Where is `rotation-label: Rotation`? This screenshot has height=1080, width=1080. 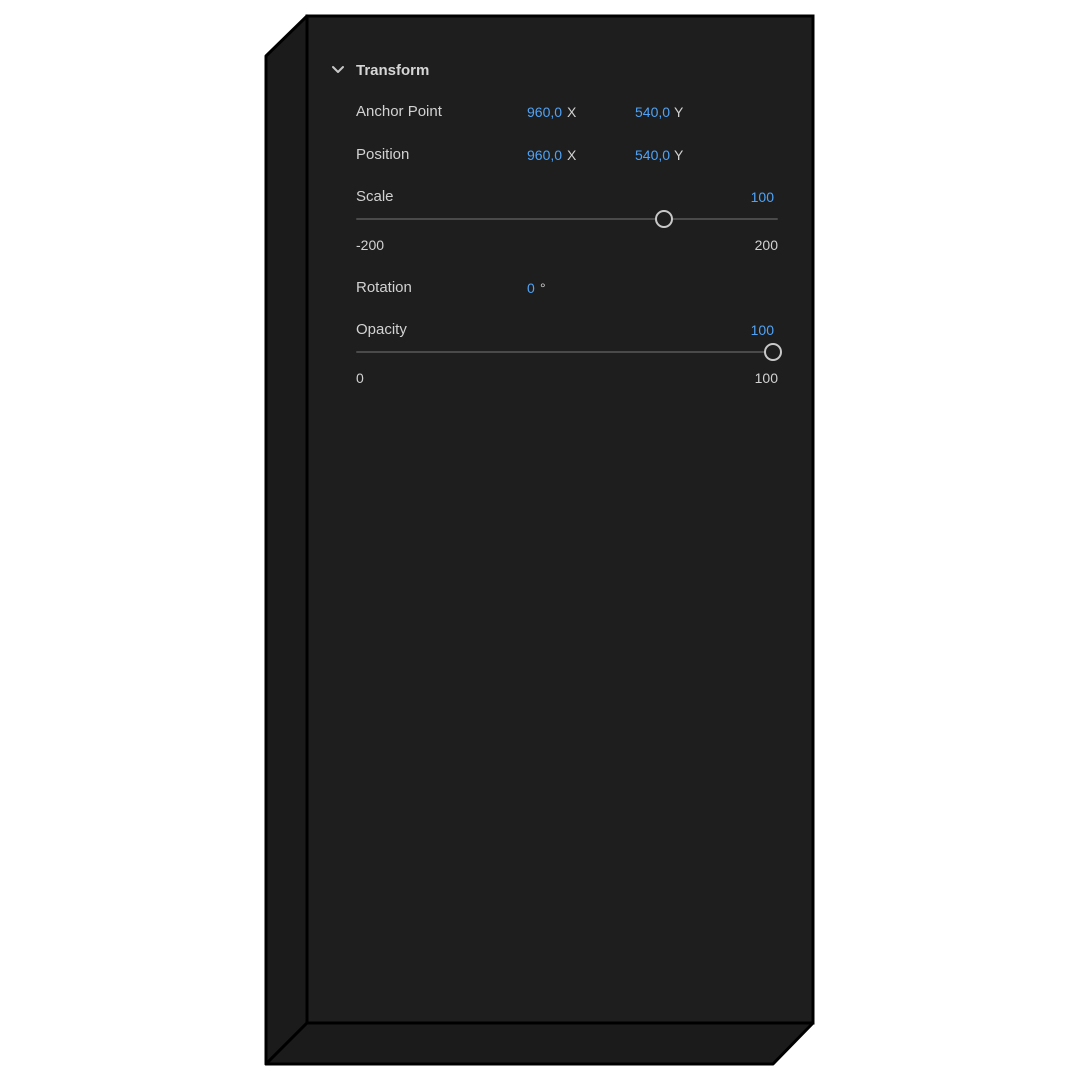 rotation-label: Rotation is located at coordinates (384, 287).